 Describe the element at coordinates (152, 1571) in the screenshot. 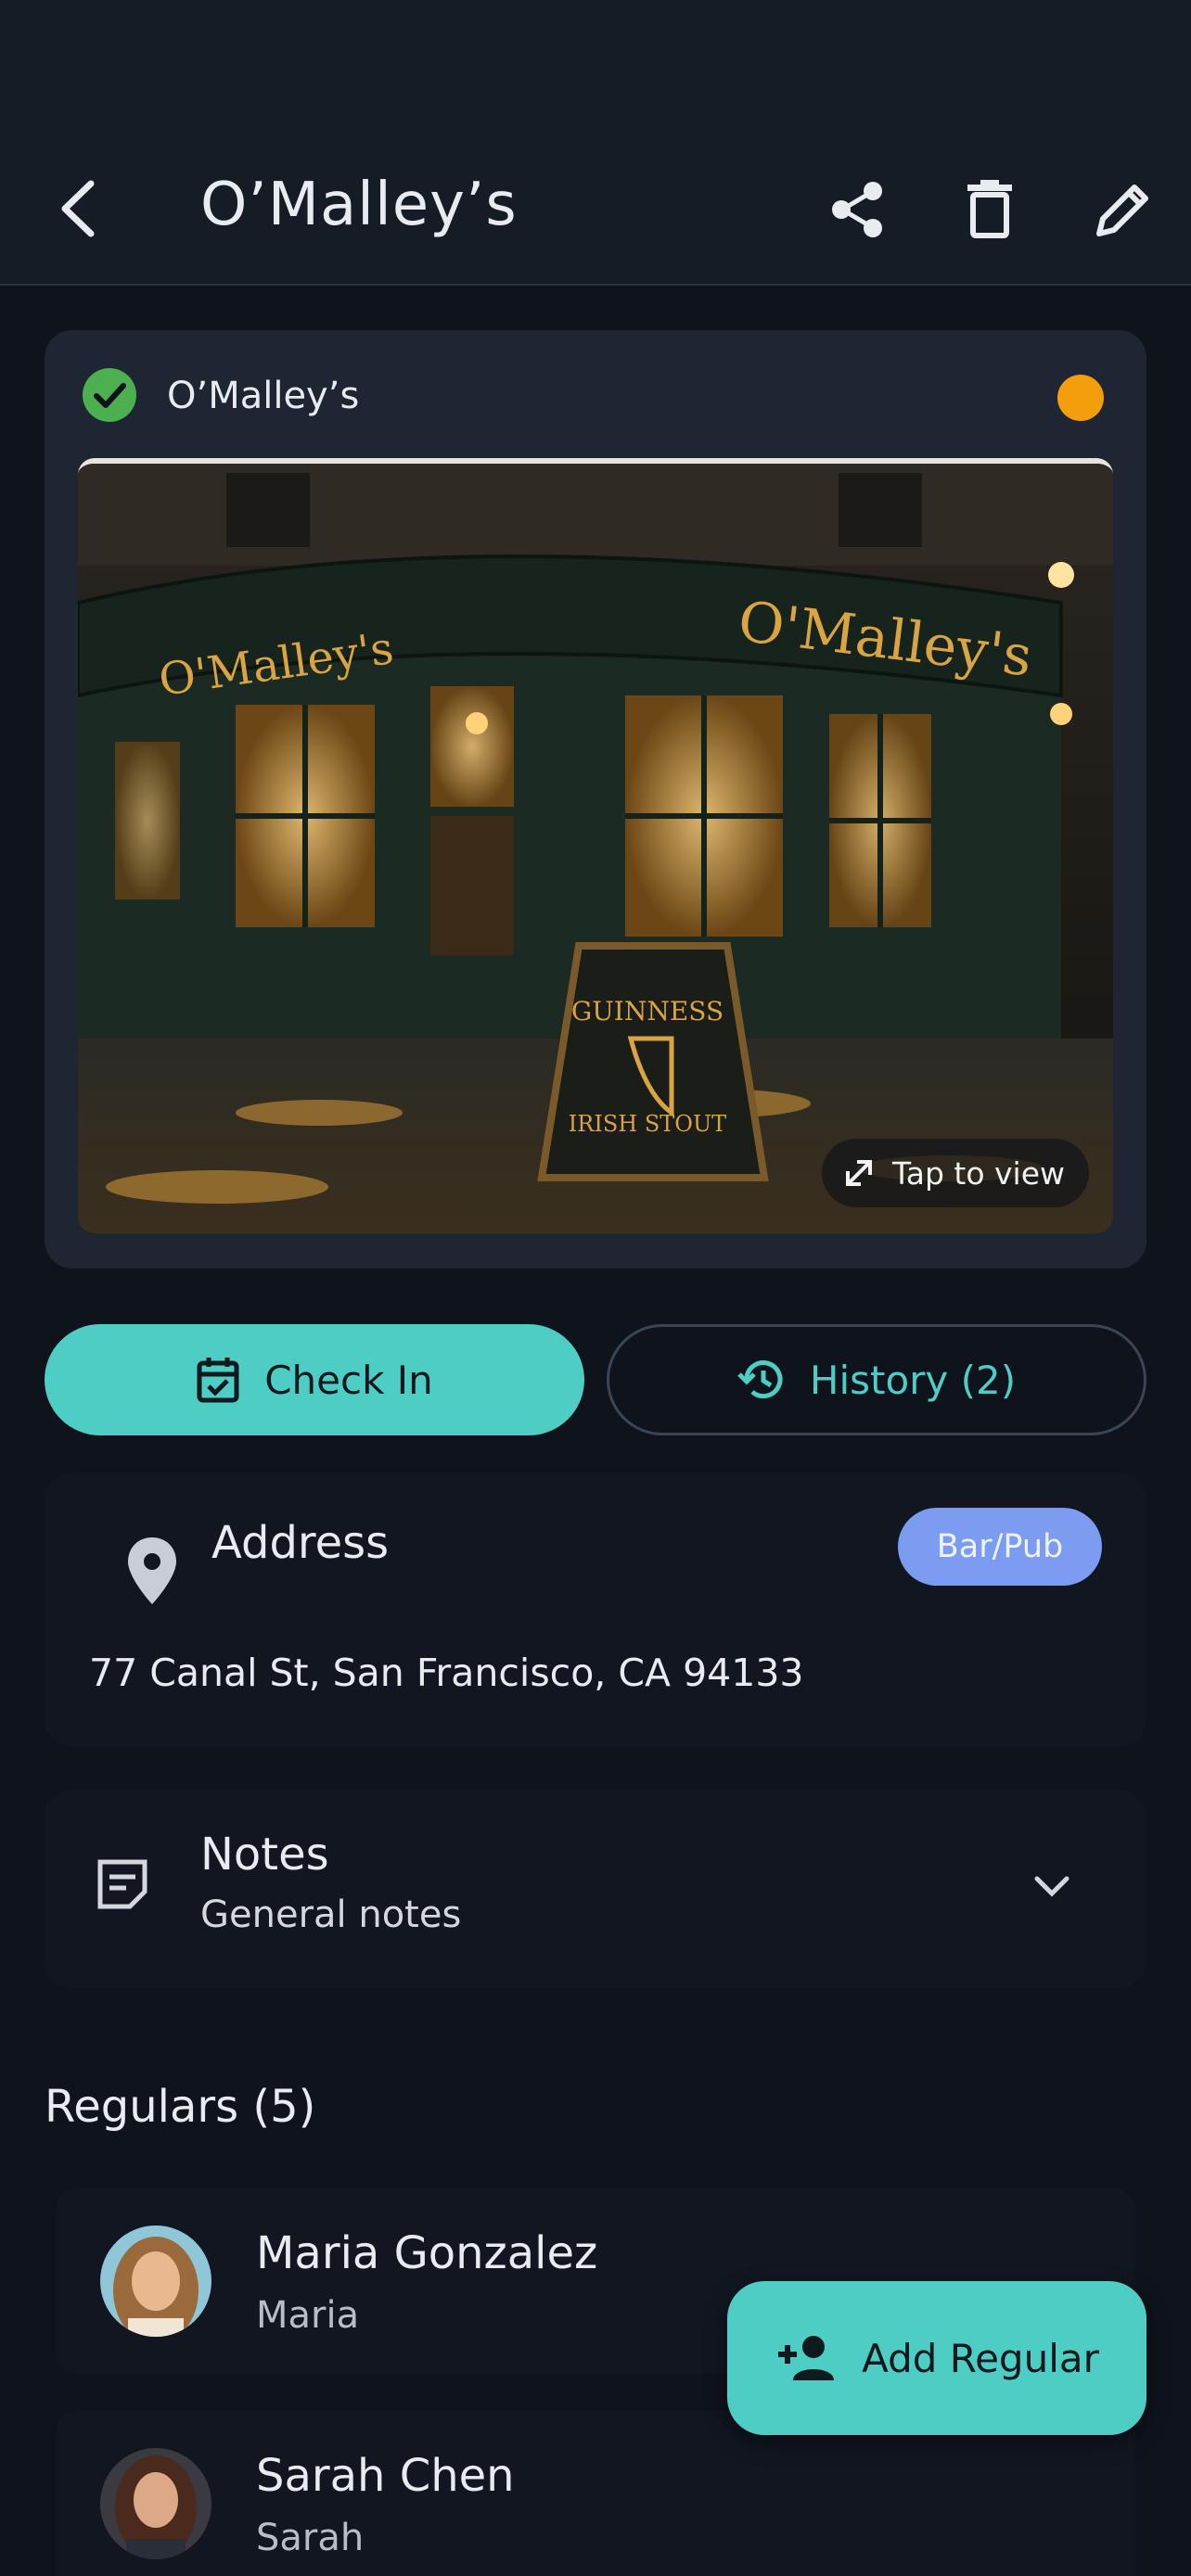

I see `location-pin-icon` at that location.